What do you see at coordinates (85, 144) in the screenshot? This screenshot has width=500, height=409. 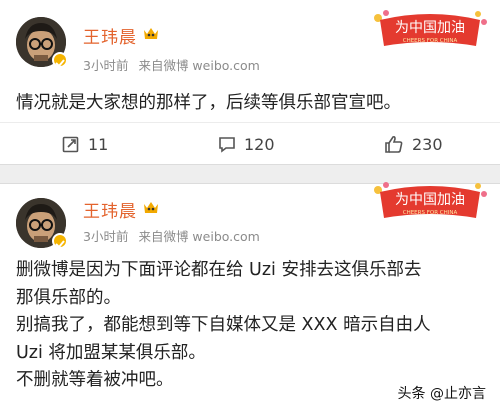 I see `repost-button: 11` at bounding box center [85, 144].